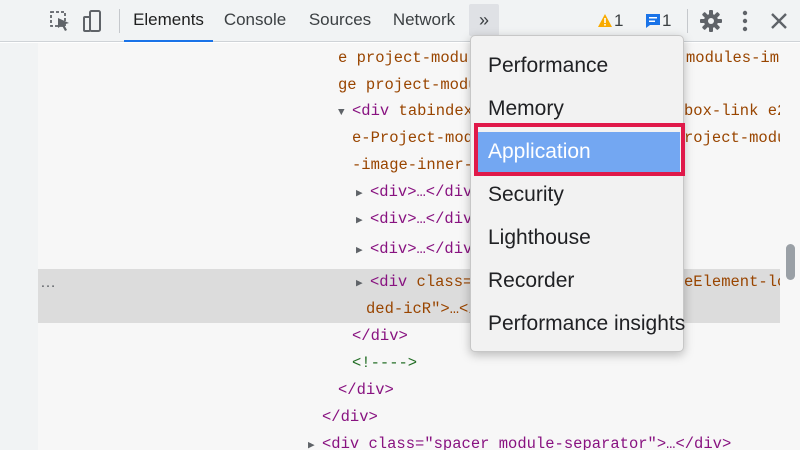 This screenshot has width=800, height=450. I want to click on tree-line: <!---->, so click(384, 363).